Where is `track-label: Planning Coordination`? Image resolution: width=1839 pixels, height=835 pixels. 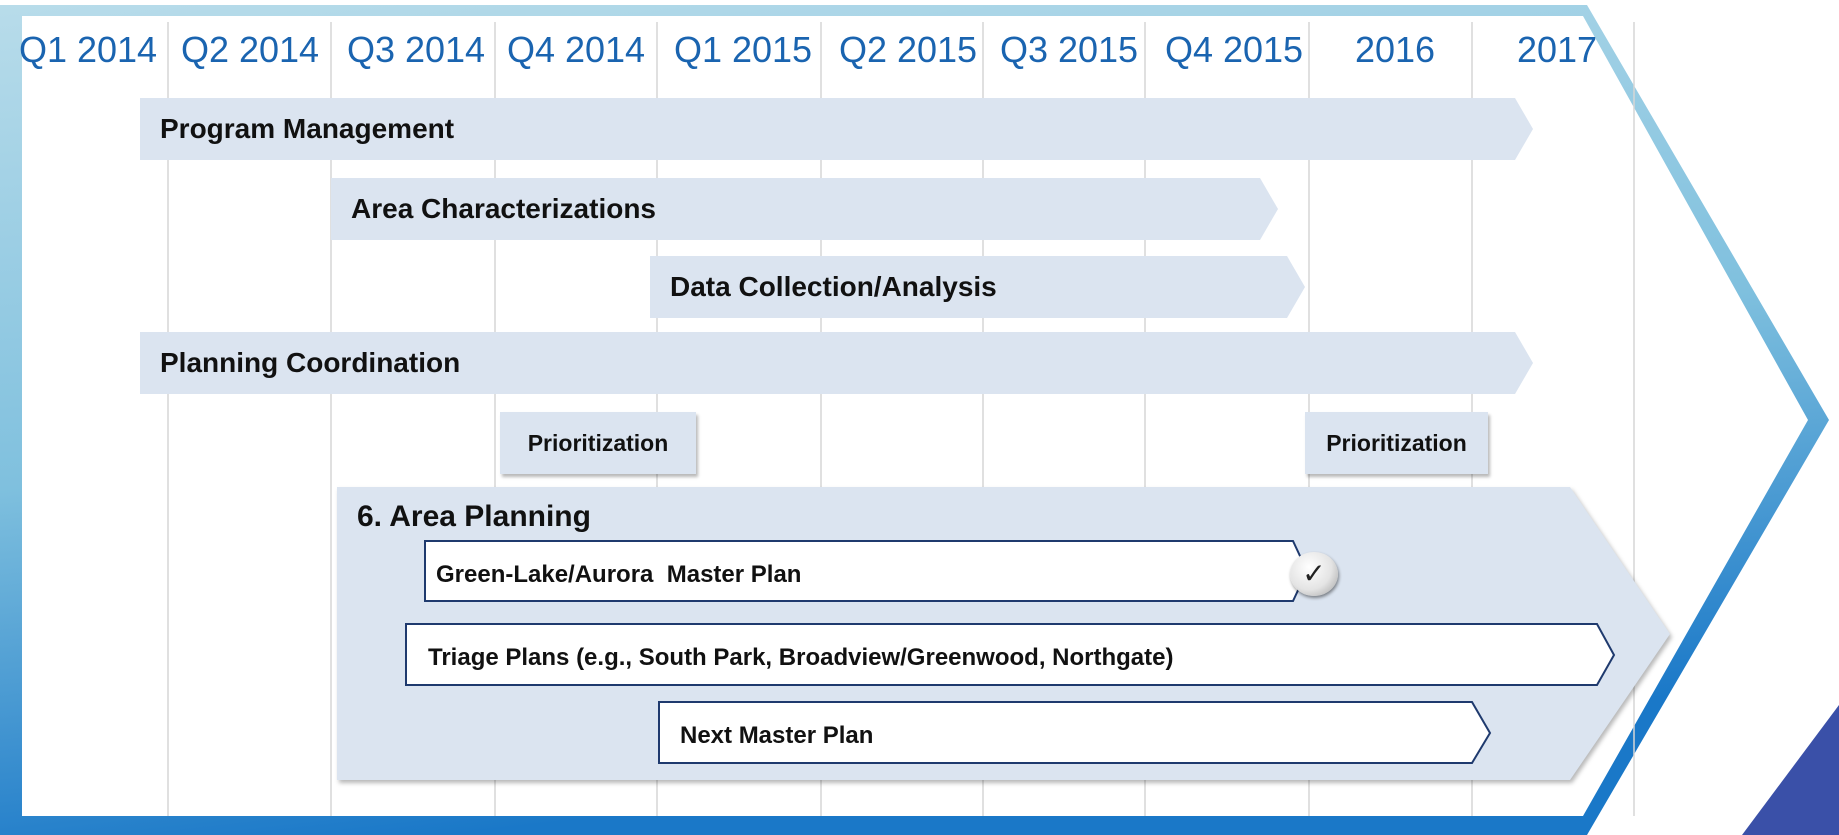
track-label: Planning Coordination is located at coordinates (310, 362).